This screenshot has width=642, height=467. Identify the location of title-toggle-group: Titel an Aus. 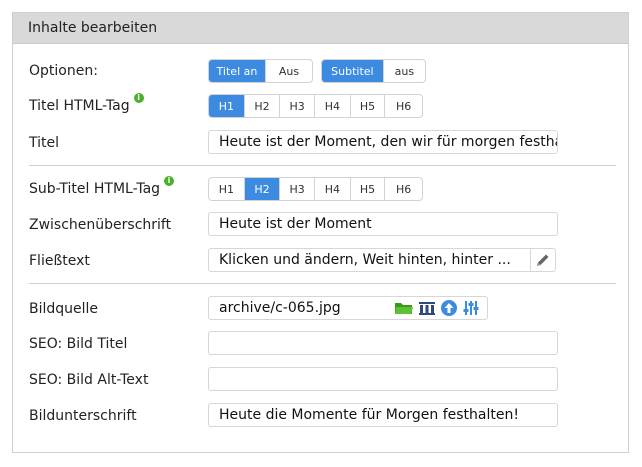
(260, 71).